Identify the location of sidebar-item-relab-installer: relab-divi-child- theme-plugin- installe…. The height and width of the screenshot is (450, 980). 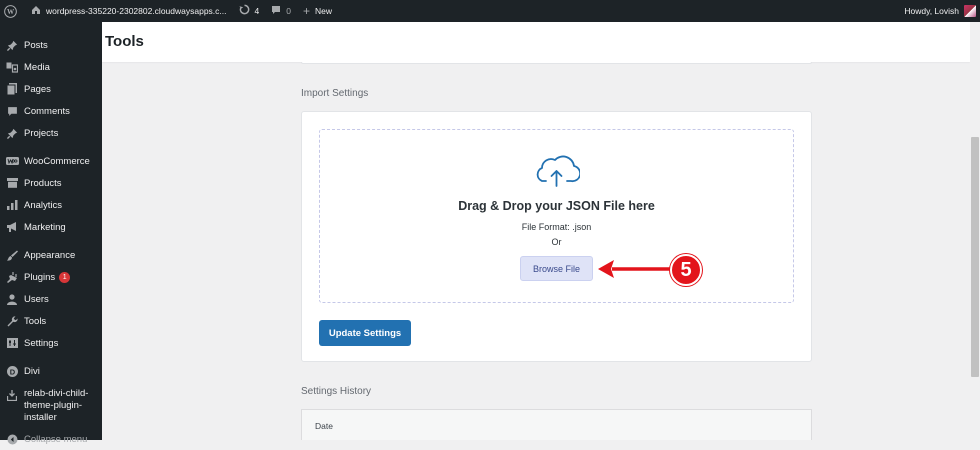
(51, 410).